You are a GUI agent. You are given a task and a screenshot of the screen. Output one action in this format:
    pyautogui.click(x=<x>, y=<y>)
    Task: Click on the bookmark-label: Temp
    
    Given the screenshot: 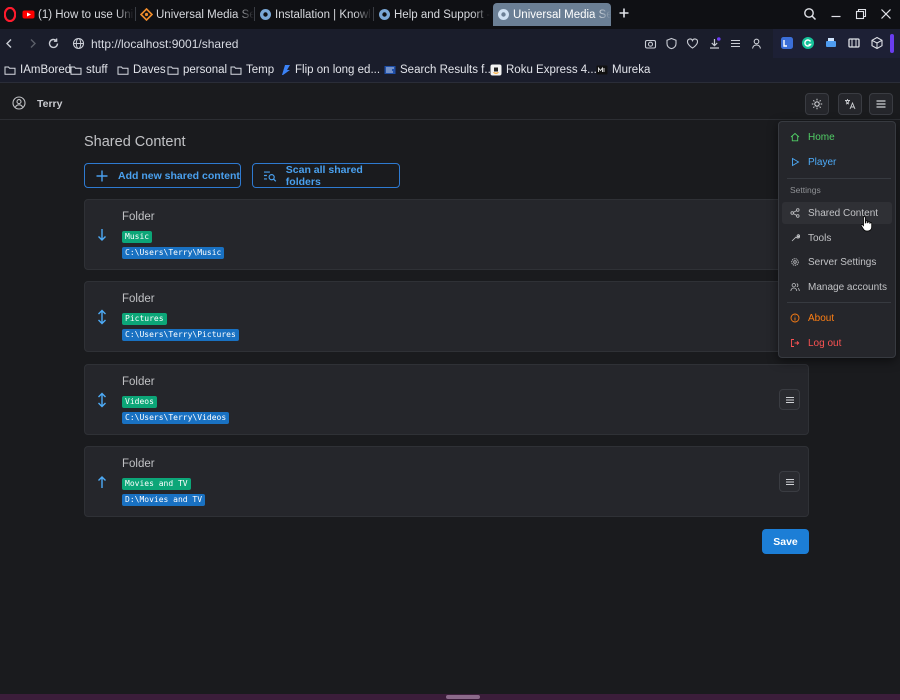 What is the action you would take?
    pyautogui.click(x=260, y=70)
    